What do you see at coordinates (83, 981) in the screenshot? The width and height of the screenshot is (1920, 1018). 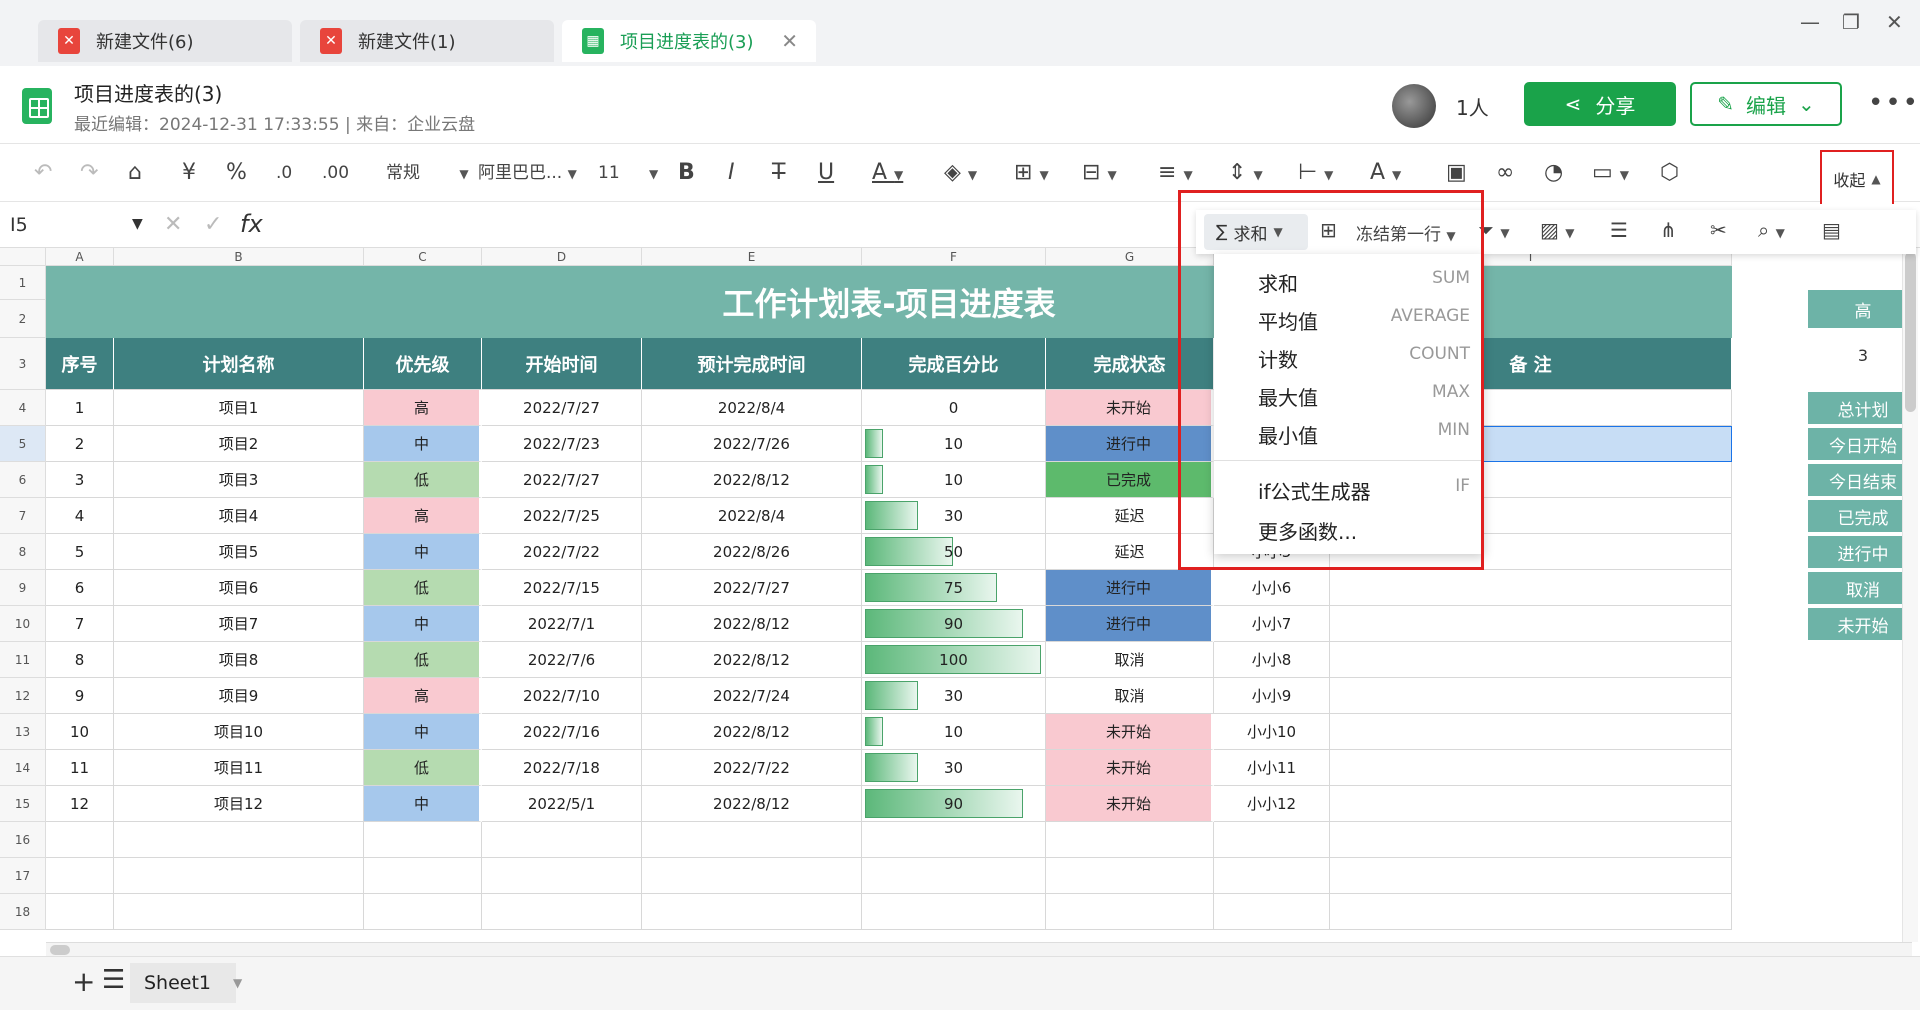 I see `add-sheet-icon: +` at bounding box center [83, 981].